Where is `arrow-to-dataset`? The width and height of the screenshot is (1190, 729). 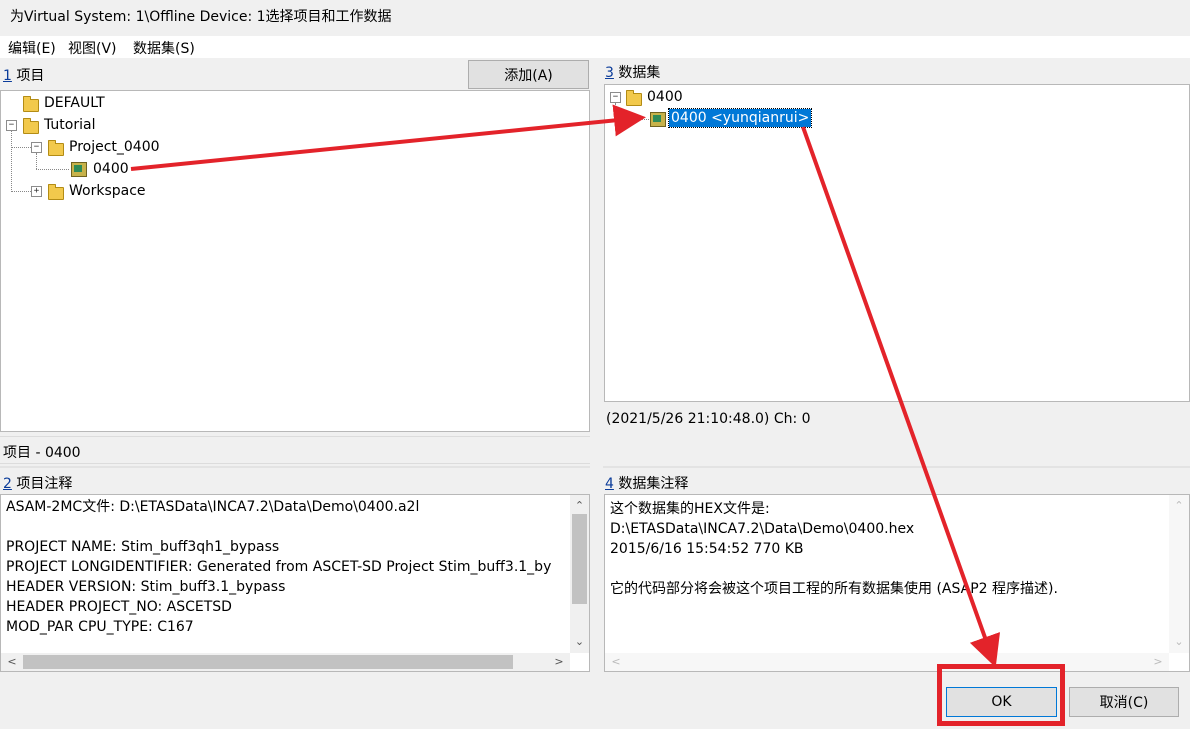
arrow-to-dataset is located at coordinates (388, 137).